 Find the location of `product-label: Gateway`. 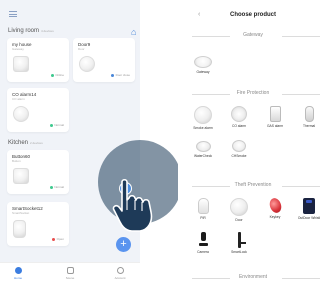

product-label: Gateway is located at coordinates (203, 72).